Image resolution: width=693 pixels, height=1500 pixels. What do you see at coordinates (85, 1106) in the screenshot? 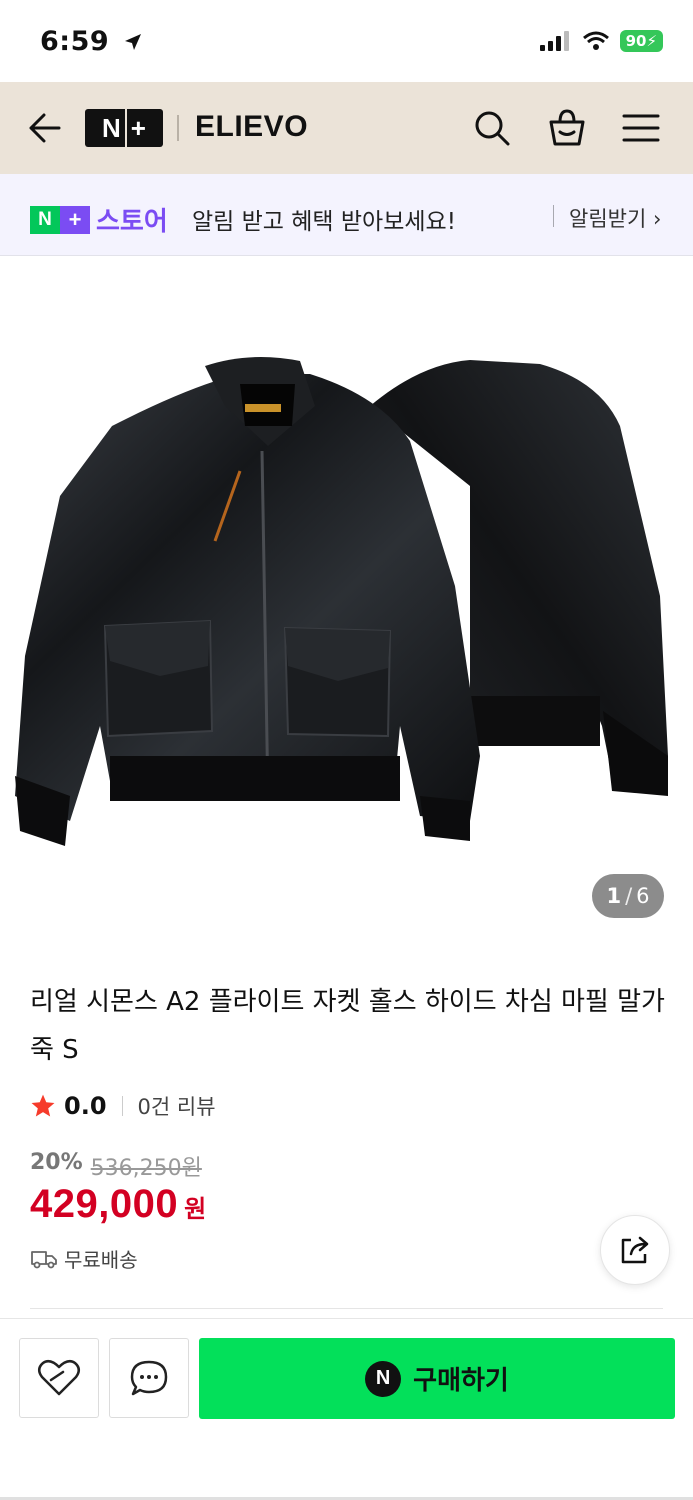
I see `rating-score: 0.0` at bounding box center [85, 1106].